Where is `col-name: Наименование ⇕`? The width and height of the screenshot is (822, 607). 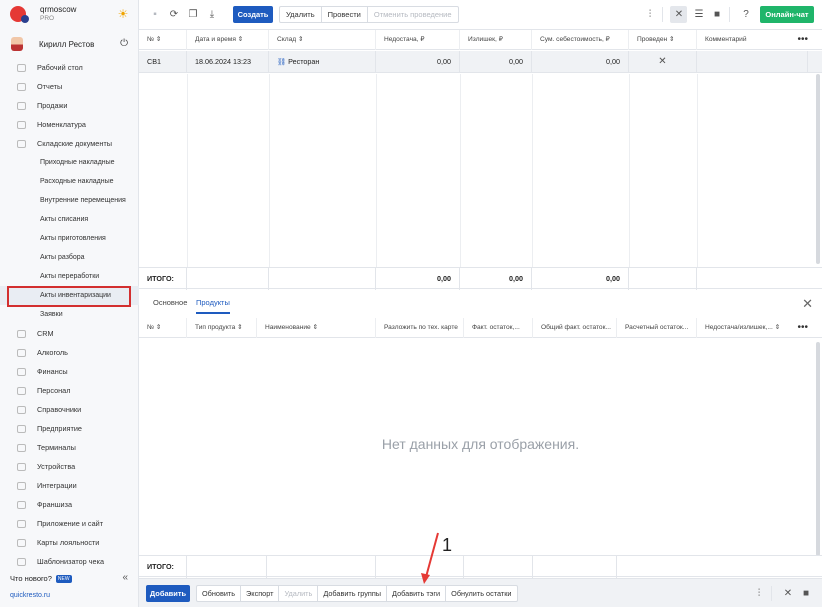
col-name: Наименование ⇕ is located at coordinates (316, 328).